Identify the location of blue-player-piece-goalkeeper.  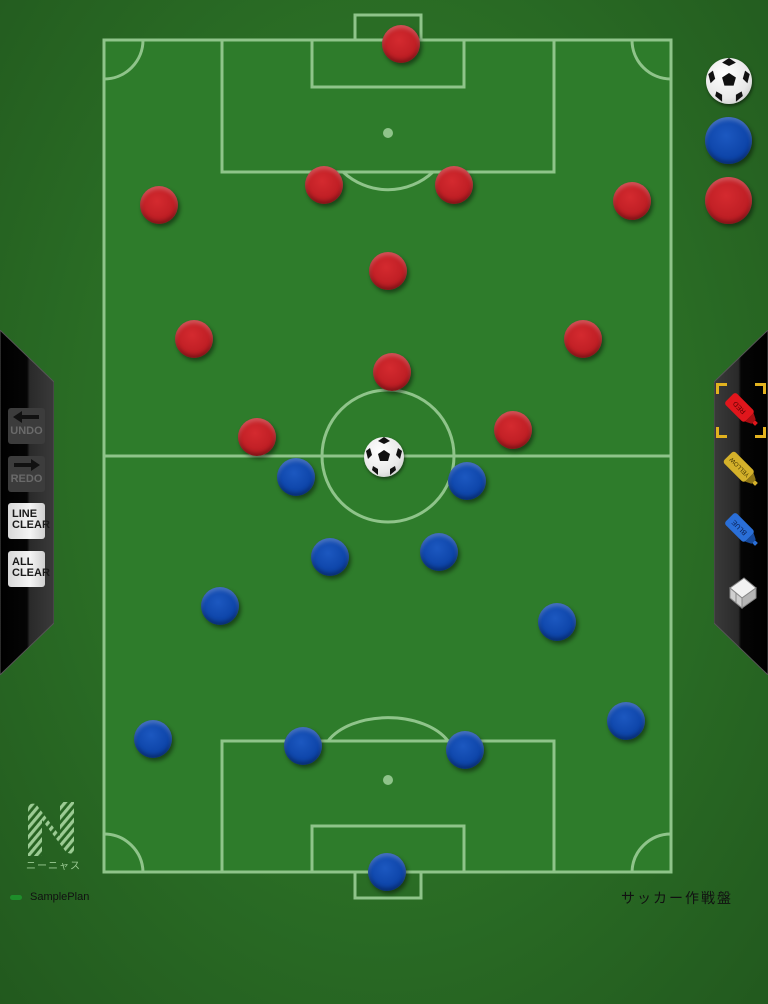
(387, 872).